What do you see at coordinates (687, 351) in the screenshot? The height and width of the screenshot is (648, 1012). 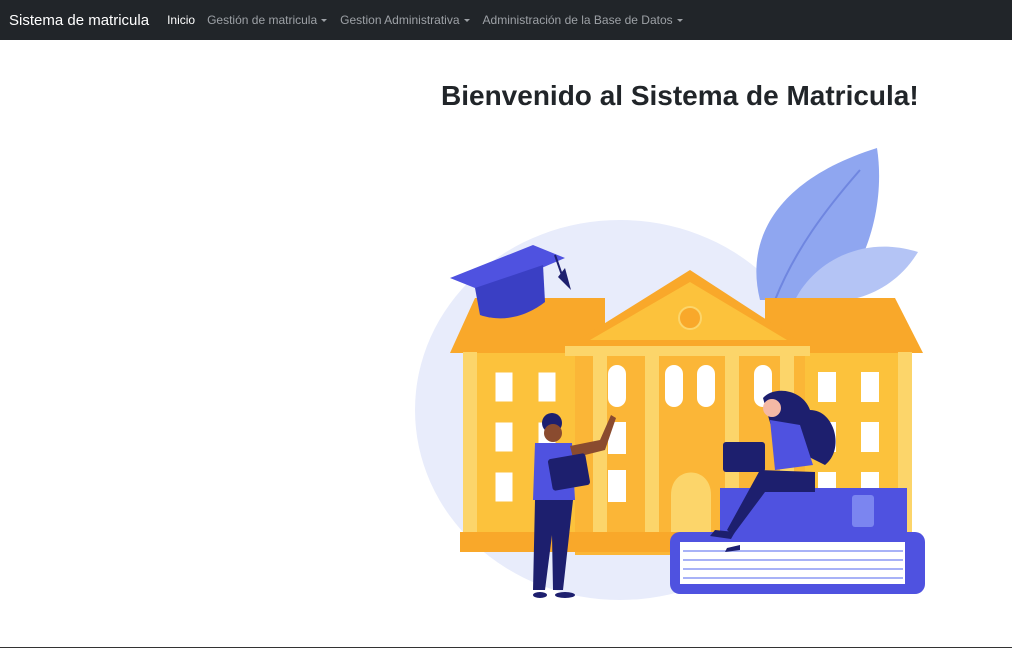 I see `portico-frieze` at bounding box center [687, 351].